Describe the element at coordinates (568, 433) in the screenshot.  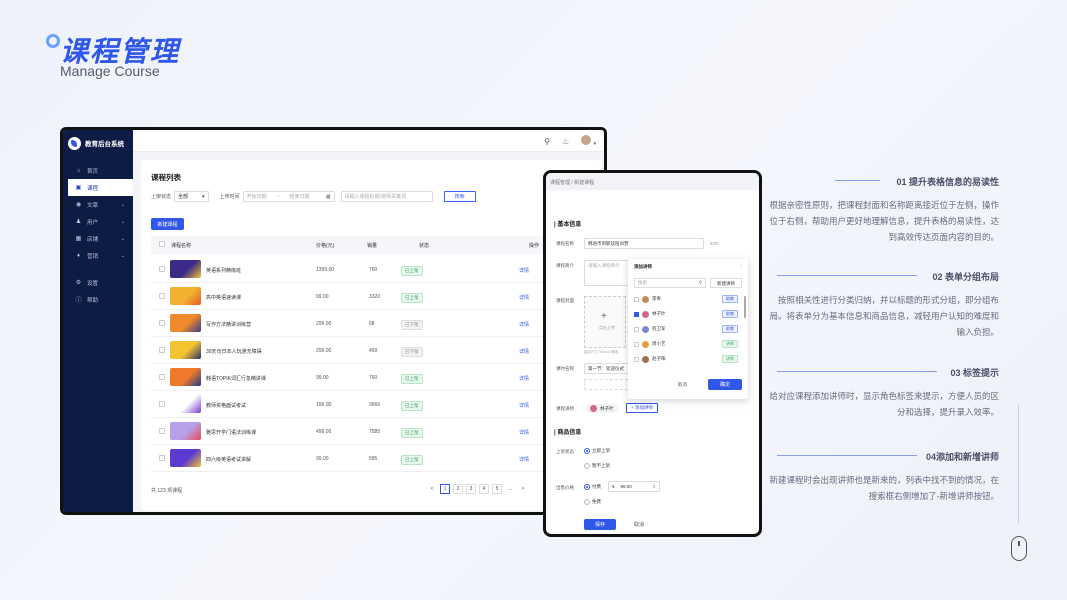
I see `goods-info-title: | 商品信息` at that location.